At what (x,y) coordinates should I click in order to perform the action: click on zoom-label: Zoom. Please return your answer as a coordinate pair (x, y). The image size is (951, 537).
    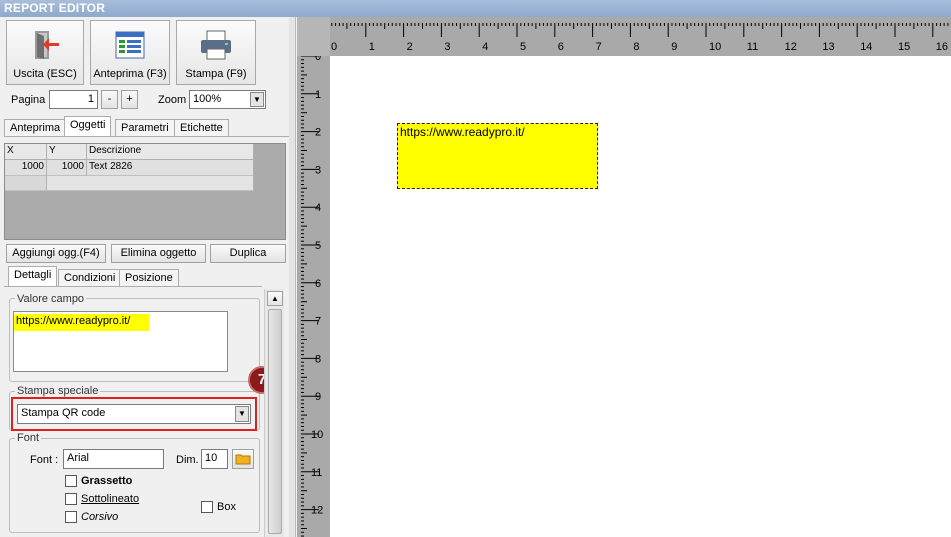
    Looking at the image, I should click on (172, 100).